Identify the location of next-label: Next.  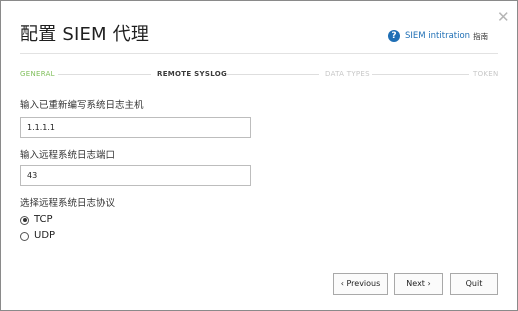
(415, 283).